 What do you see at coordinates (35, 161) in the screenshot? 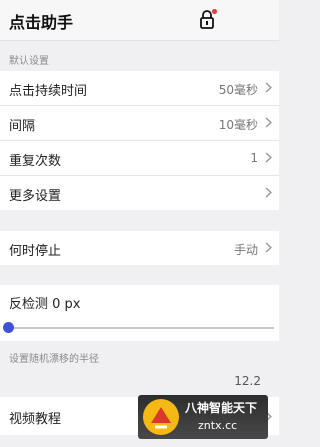
I see `row-label: 重复次数` at bounding box center [35, 161].